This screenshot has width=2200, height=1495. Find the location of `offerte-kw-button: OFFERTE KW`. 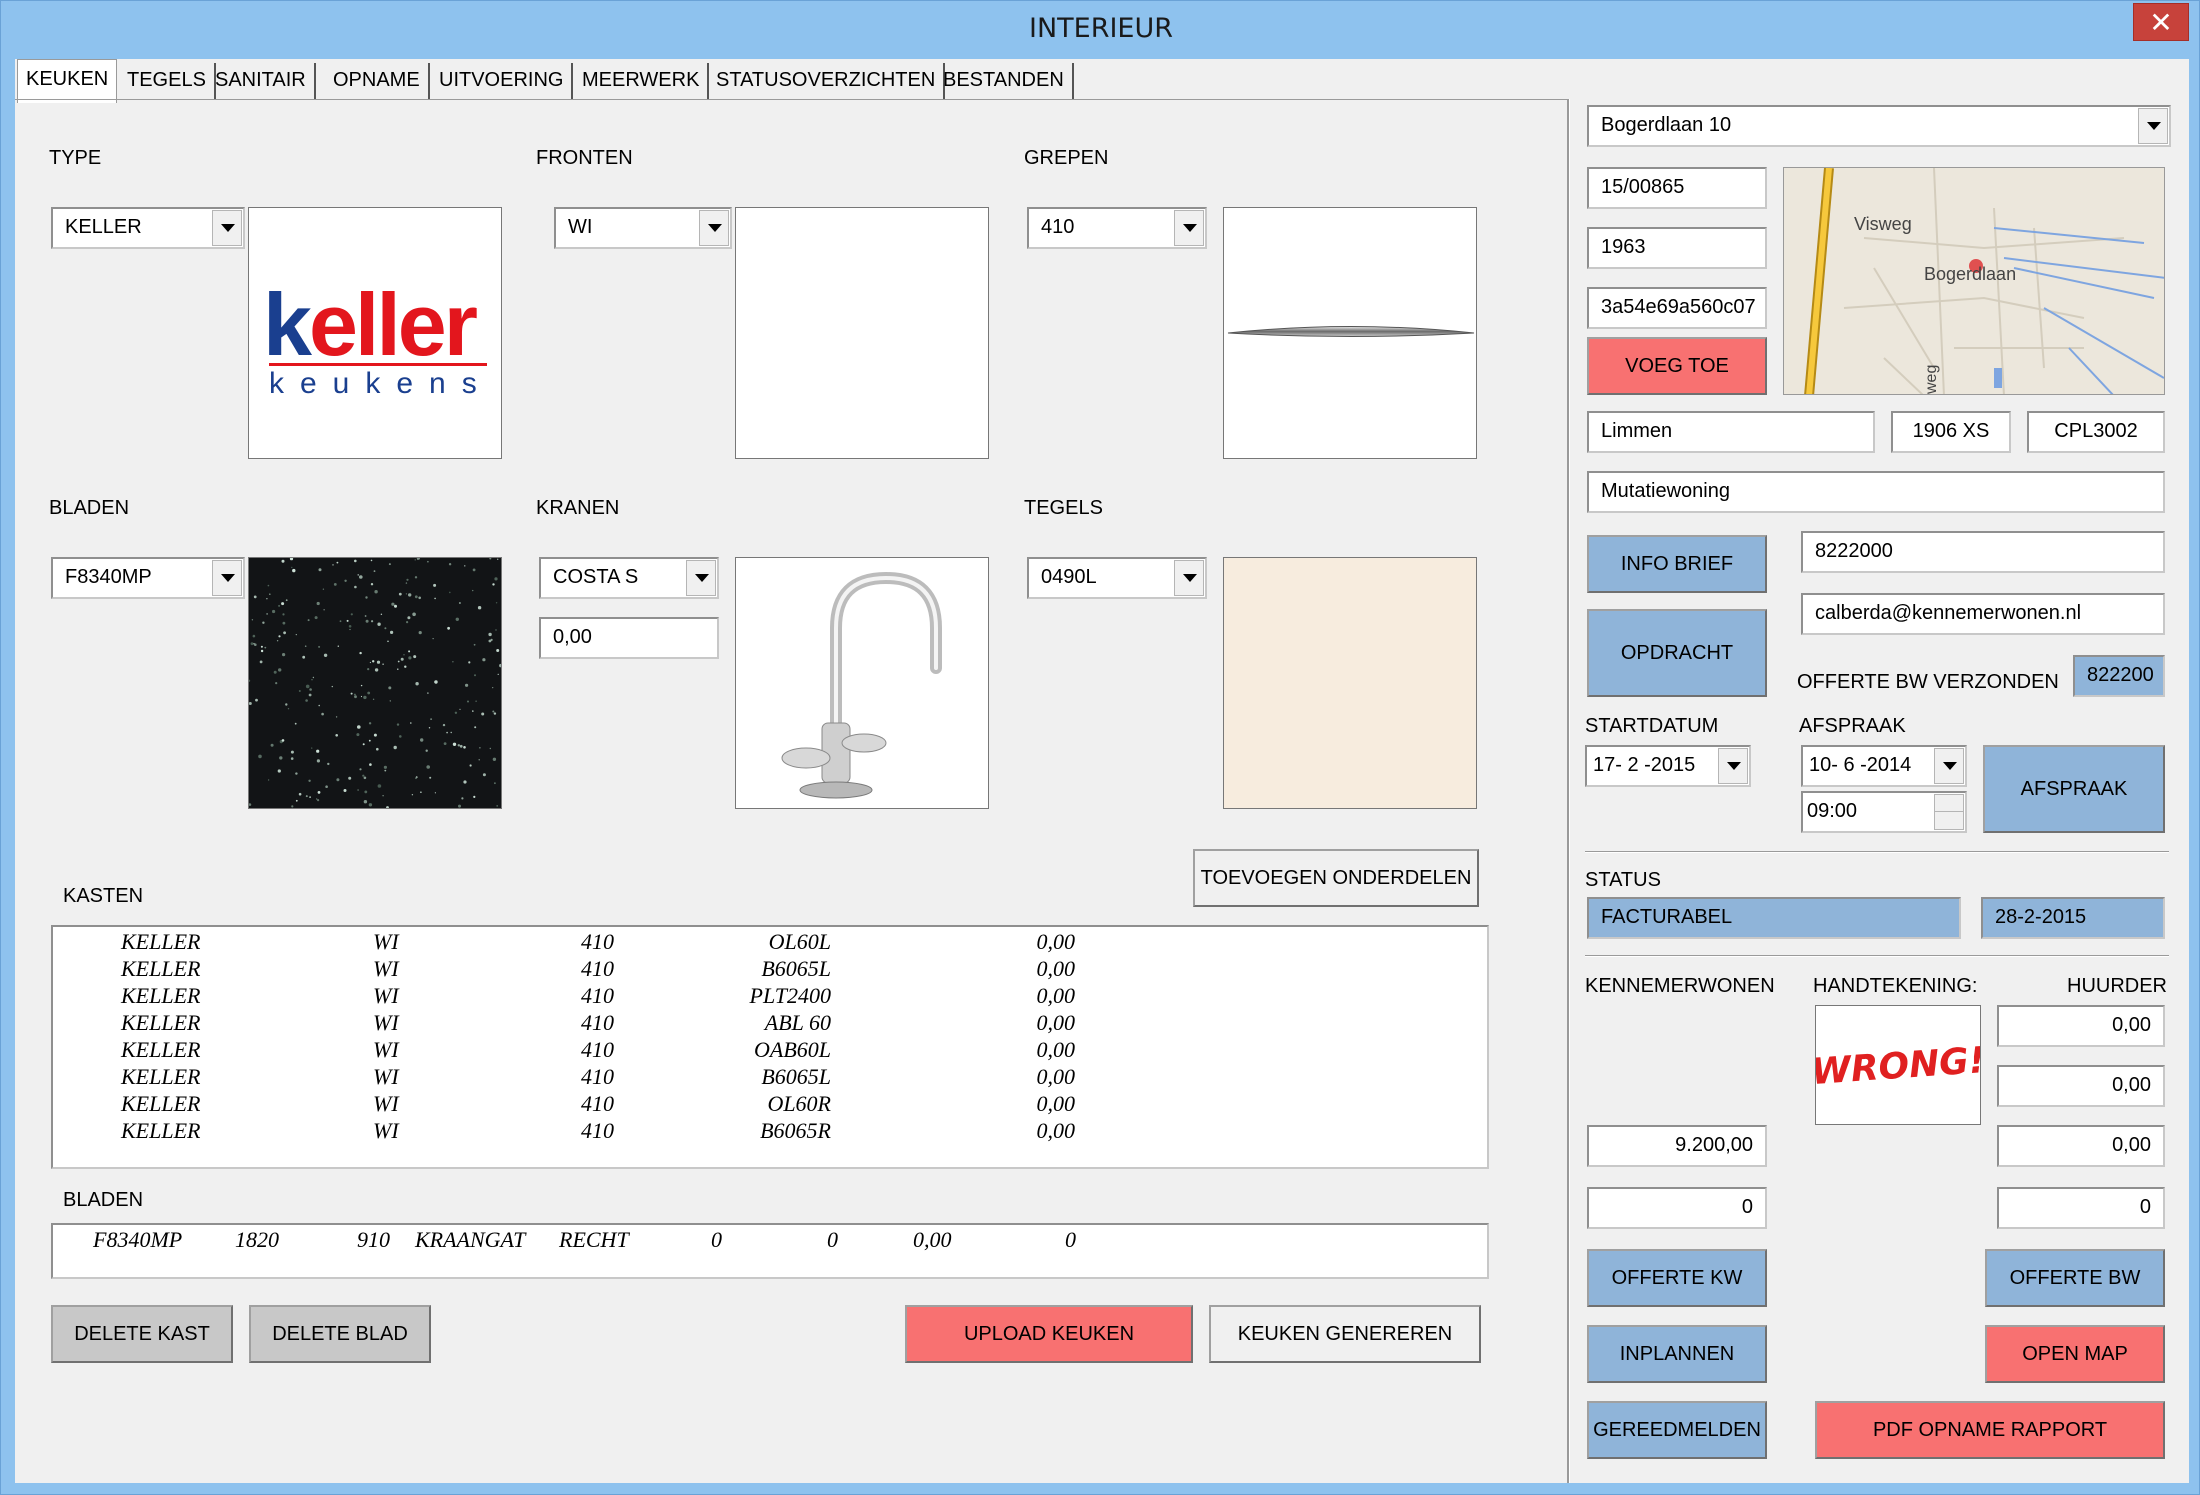

offerte-kw-button: OFFERTE KW is located at coordinates (1677, 1278).